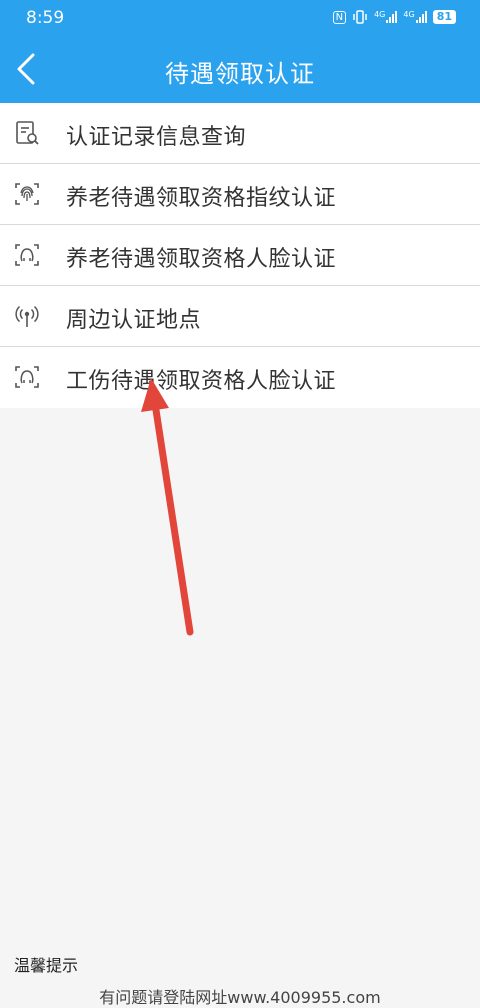 The image size is (480, 1008). I want to click on signal-2: 4G, so click(415, 17).